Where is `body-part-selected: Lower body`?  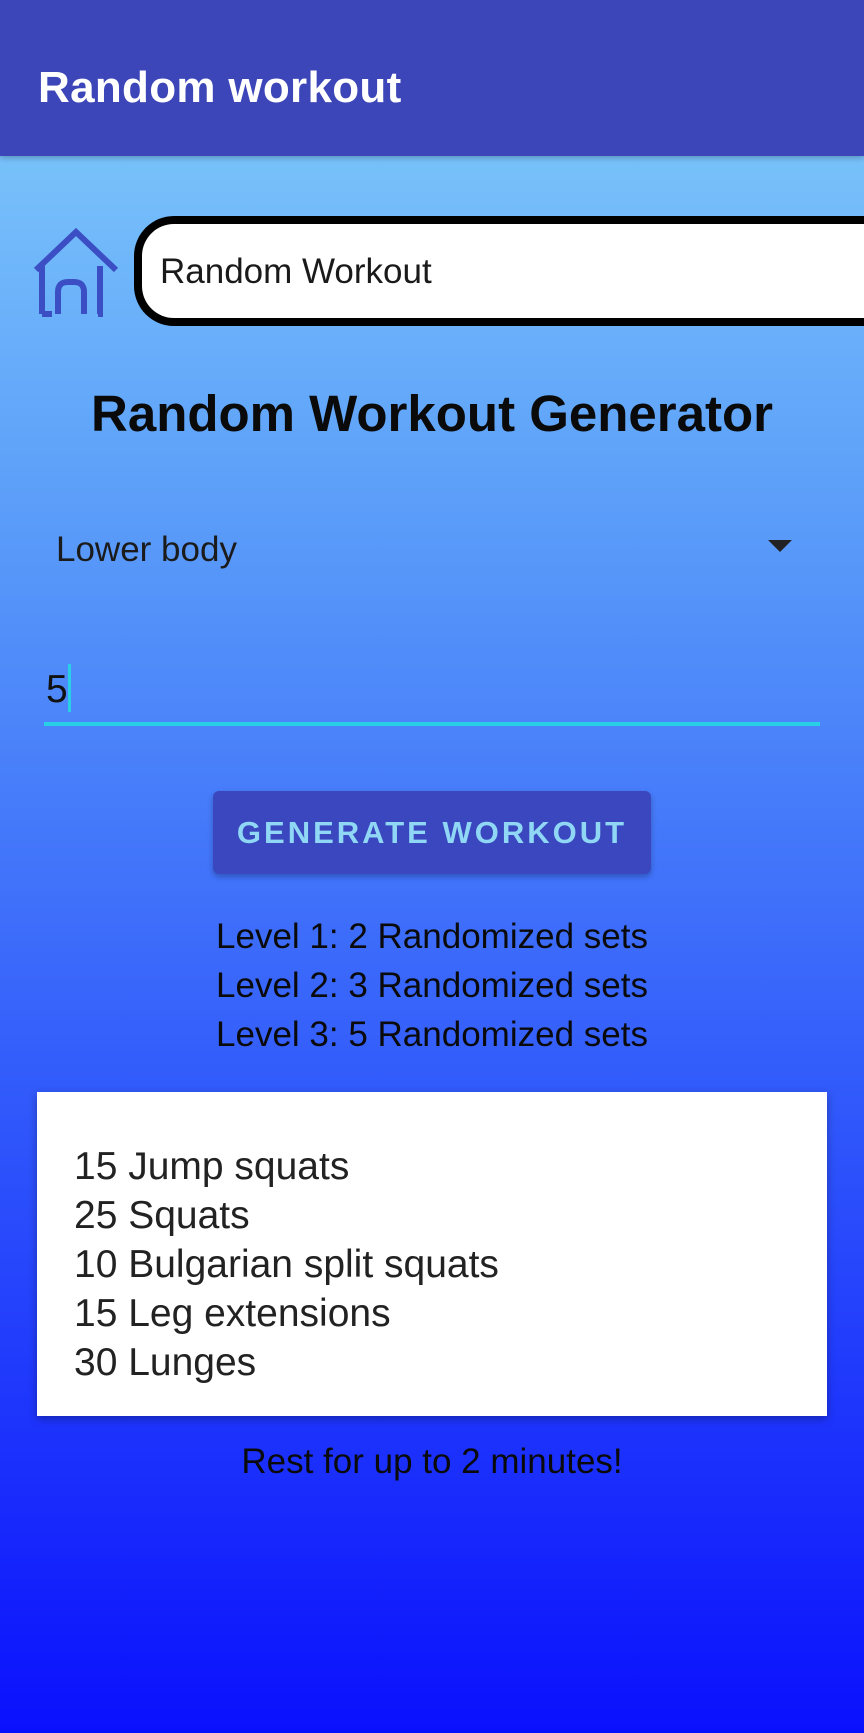
body-part-selected: Lower body is located at coordinates (146, 549).